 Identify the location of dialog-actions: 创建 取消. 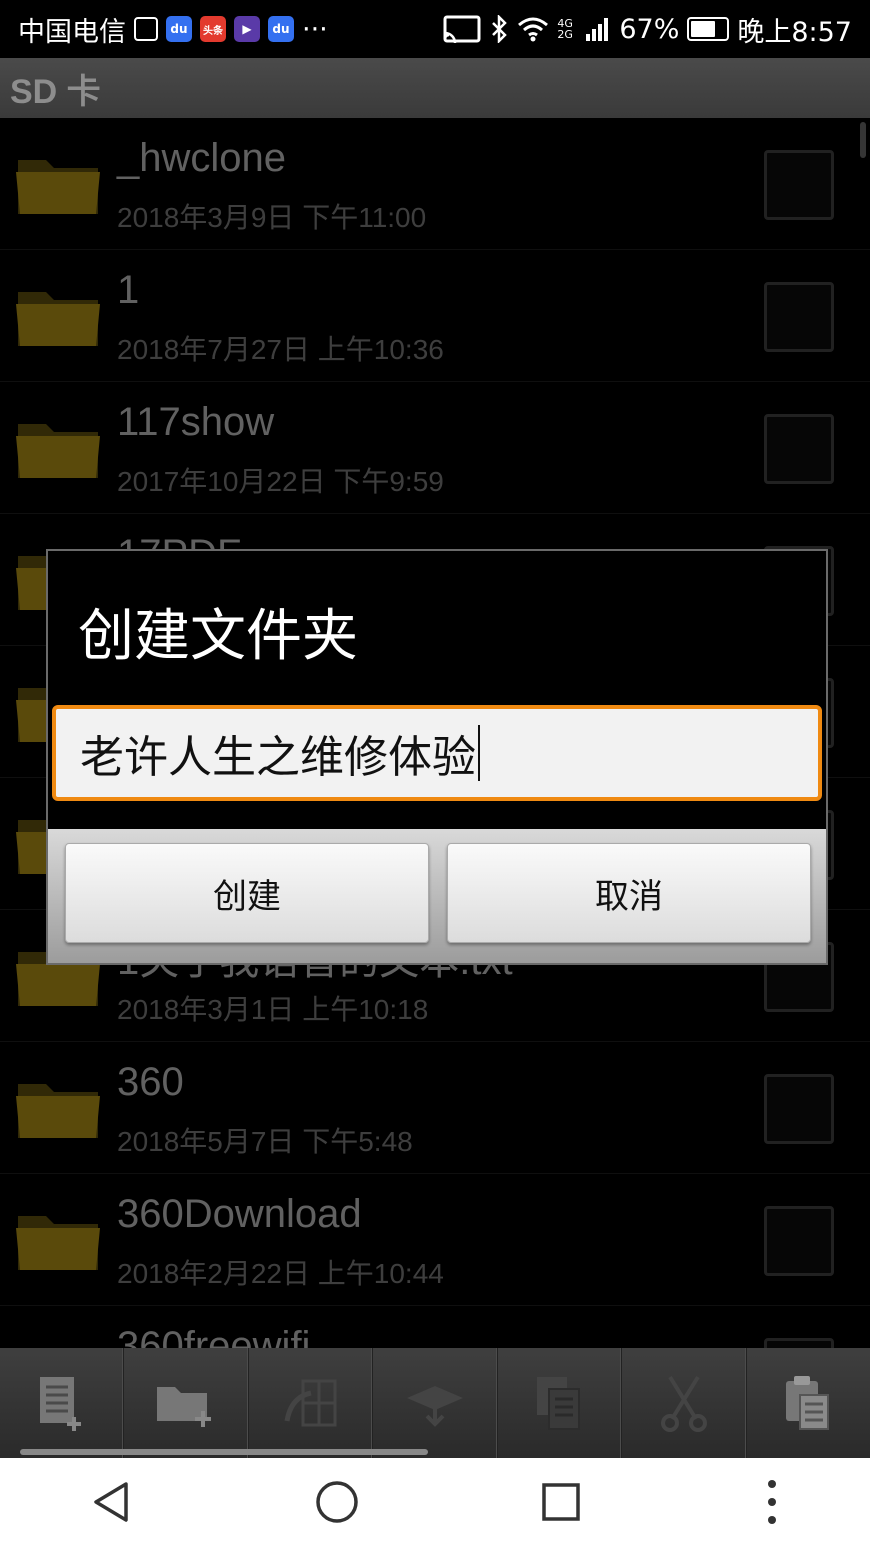
(437, 896).